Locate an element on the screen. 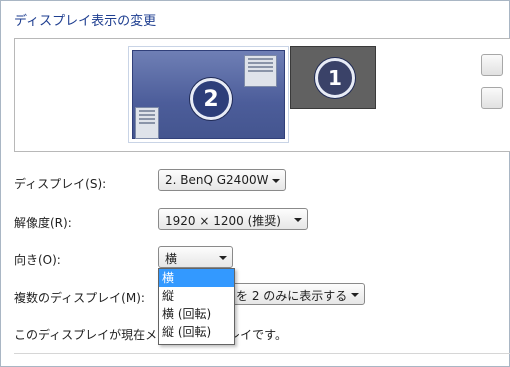 The image size is (510, 367). status-text-left: このディスプレイが現在メ is located at coordinates (86, 335).